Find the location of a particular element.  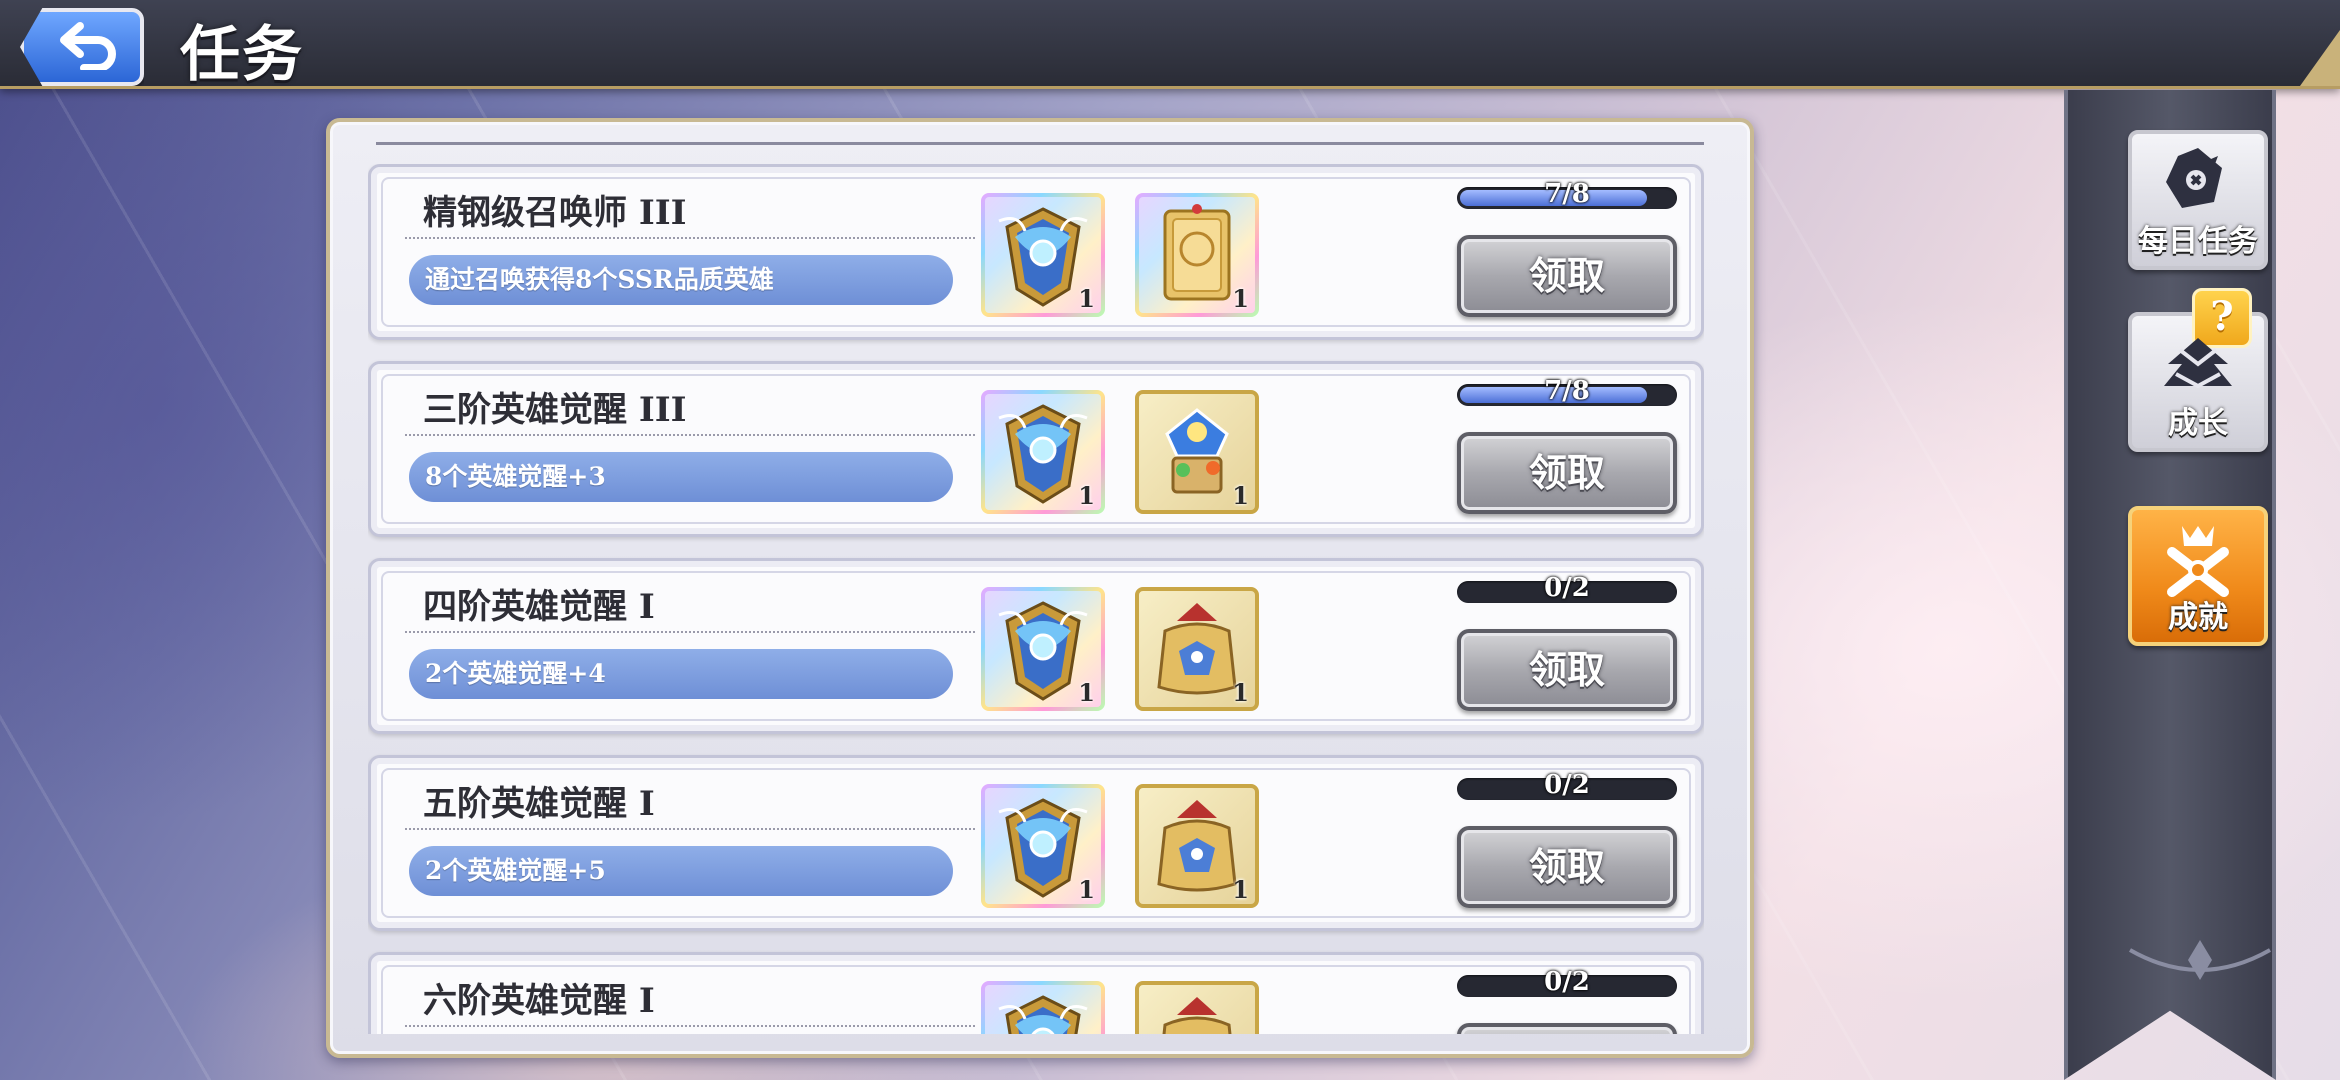

task-description: 通过召唤获得8个SSR品质英雄 is located at coordinates (681, 280).